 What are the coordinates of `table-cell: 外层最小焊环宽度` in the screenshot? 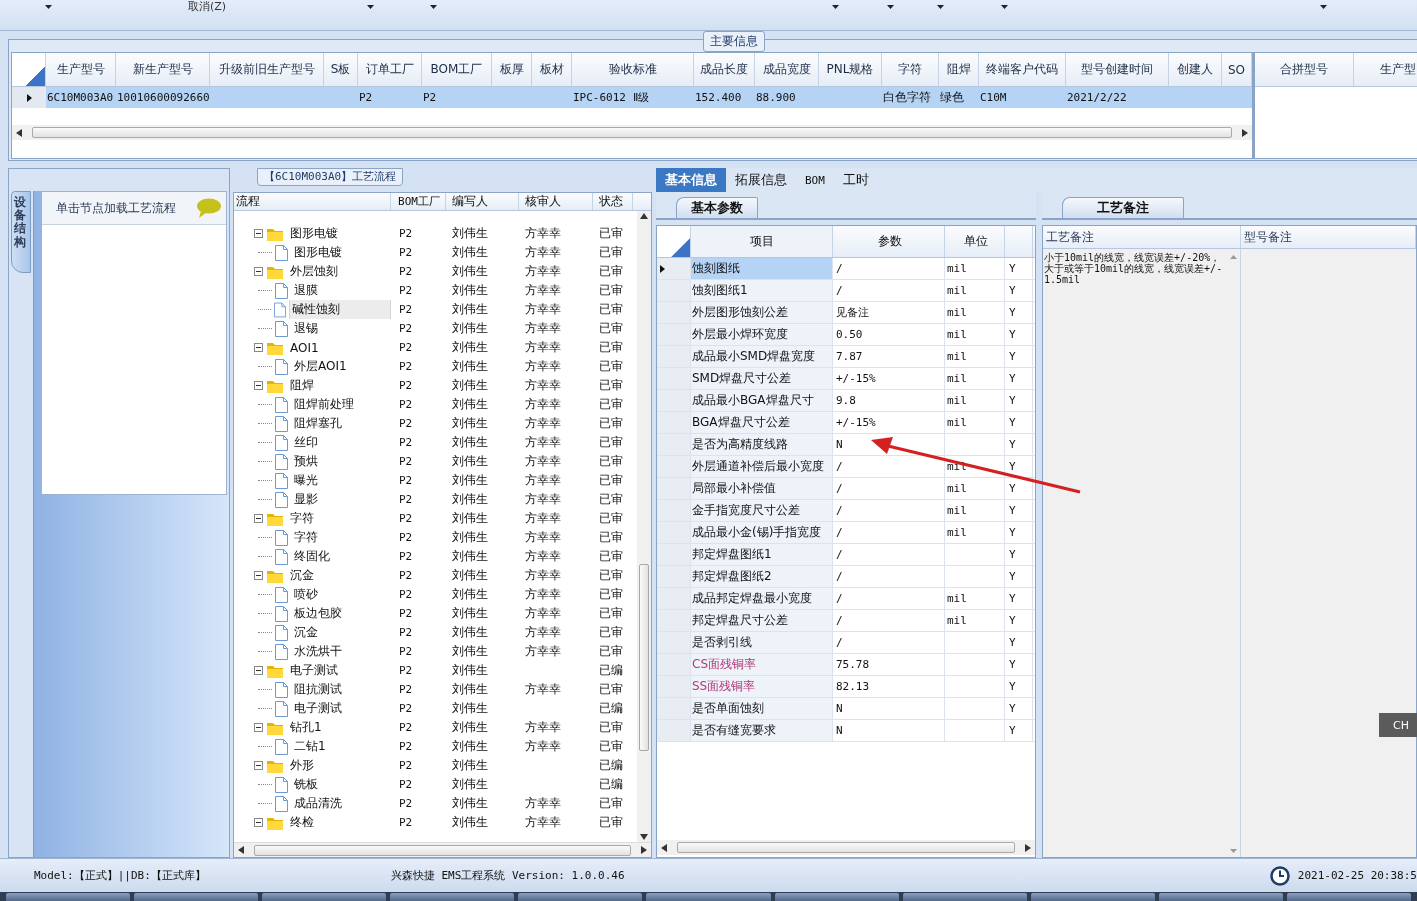 It's located at (762, 334).